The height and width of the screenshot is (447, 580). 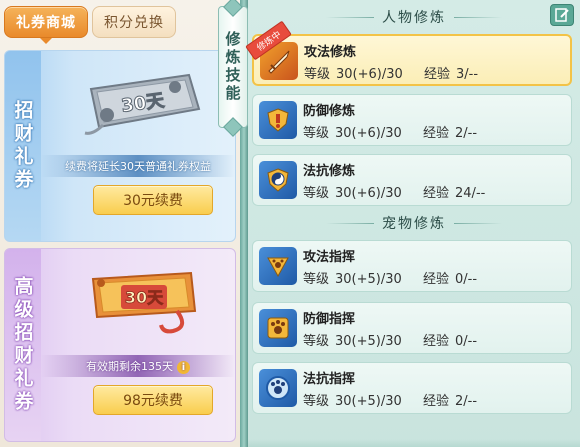 I want to click on edit-button, so click(x=562, y=15).